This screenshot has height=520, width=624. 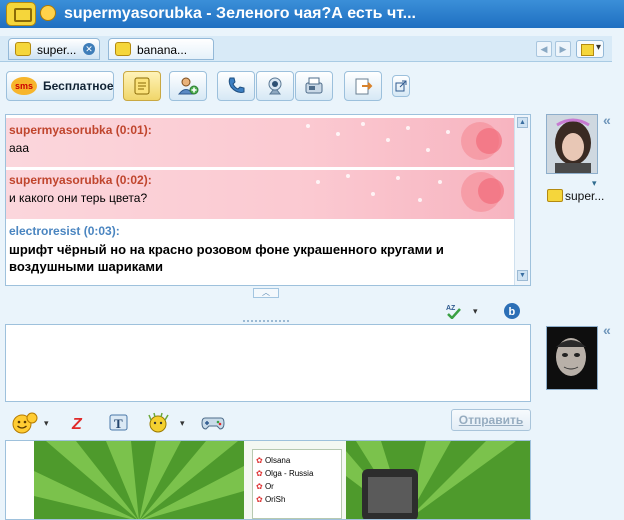 I want to click on fax-icon, so click(x=314, y=85).